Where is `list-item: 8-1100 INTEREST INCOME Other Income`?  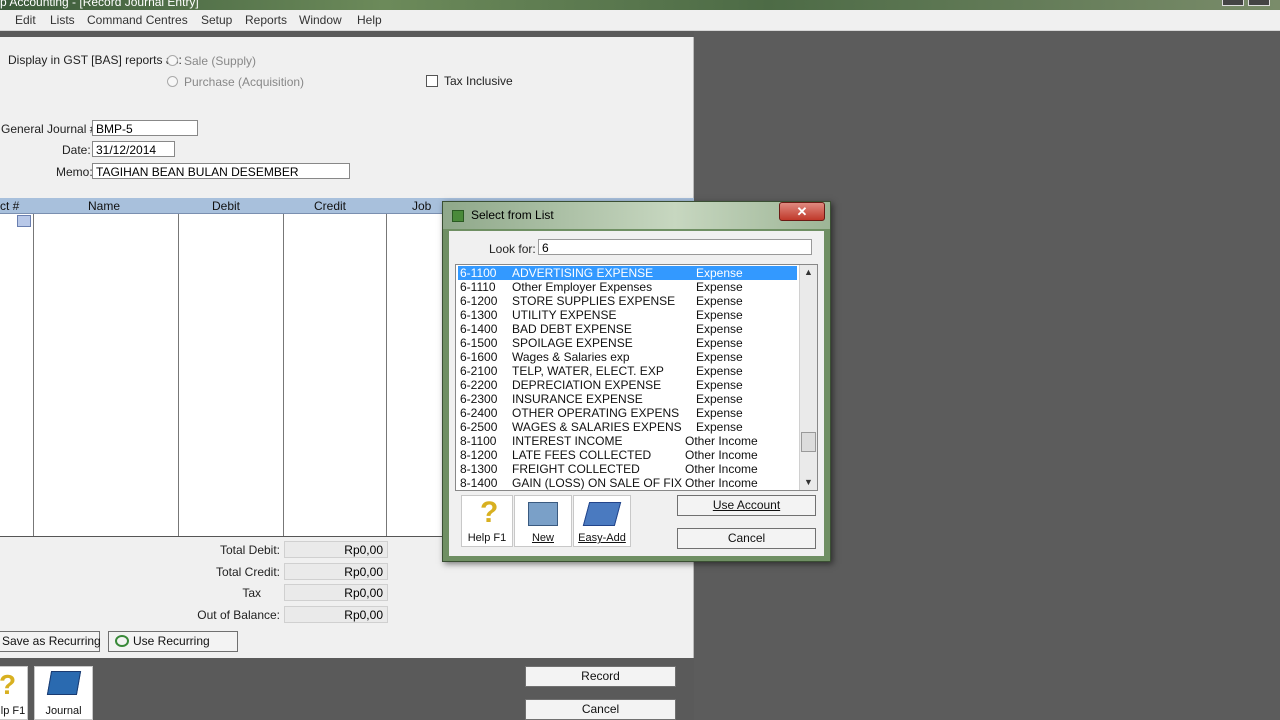
list-item: 8-1100 INTEREST INCOME Other Income is located at coordinates (627, 441).